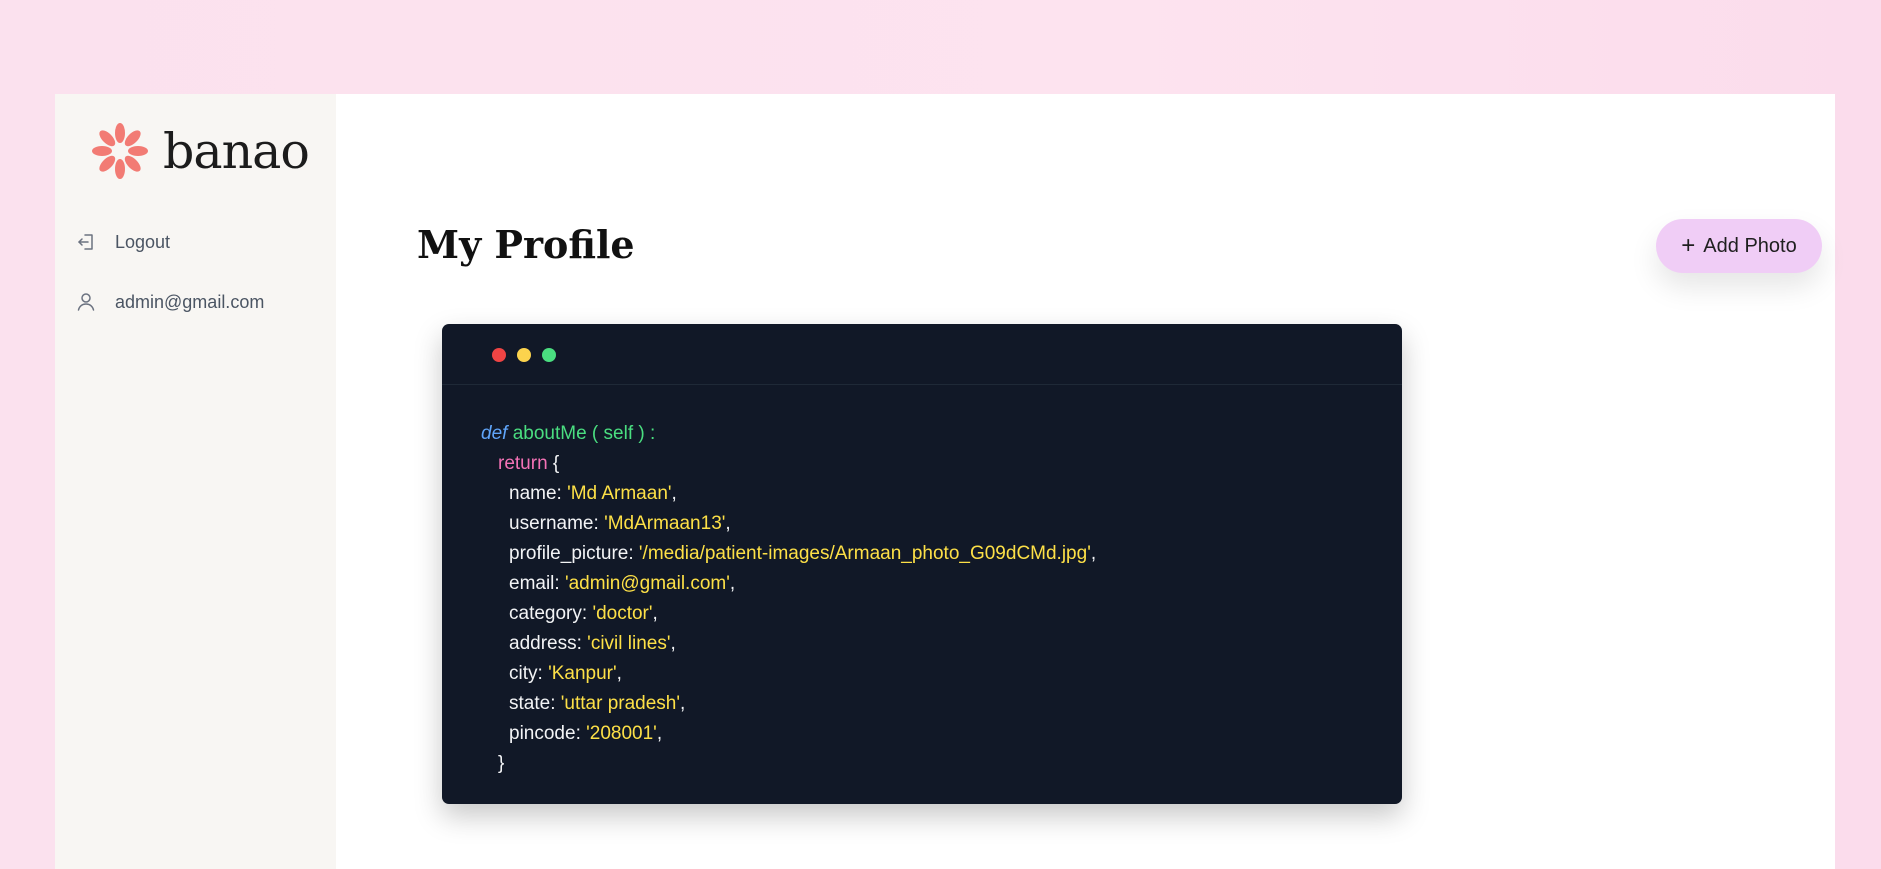 This screenshot has height=869, width=1881. I want to click on field-key: address, so click(543, 643).